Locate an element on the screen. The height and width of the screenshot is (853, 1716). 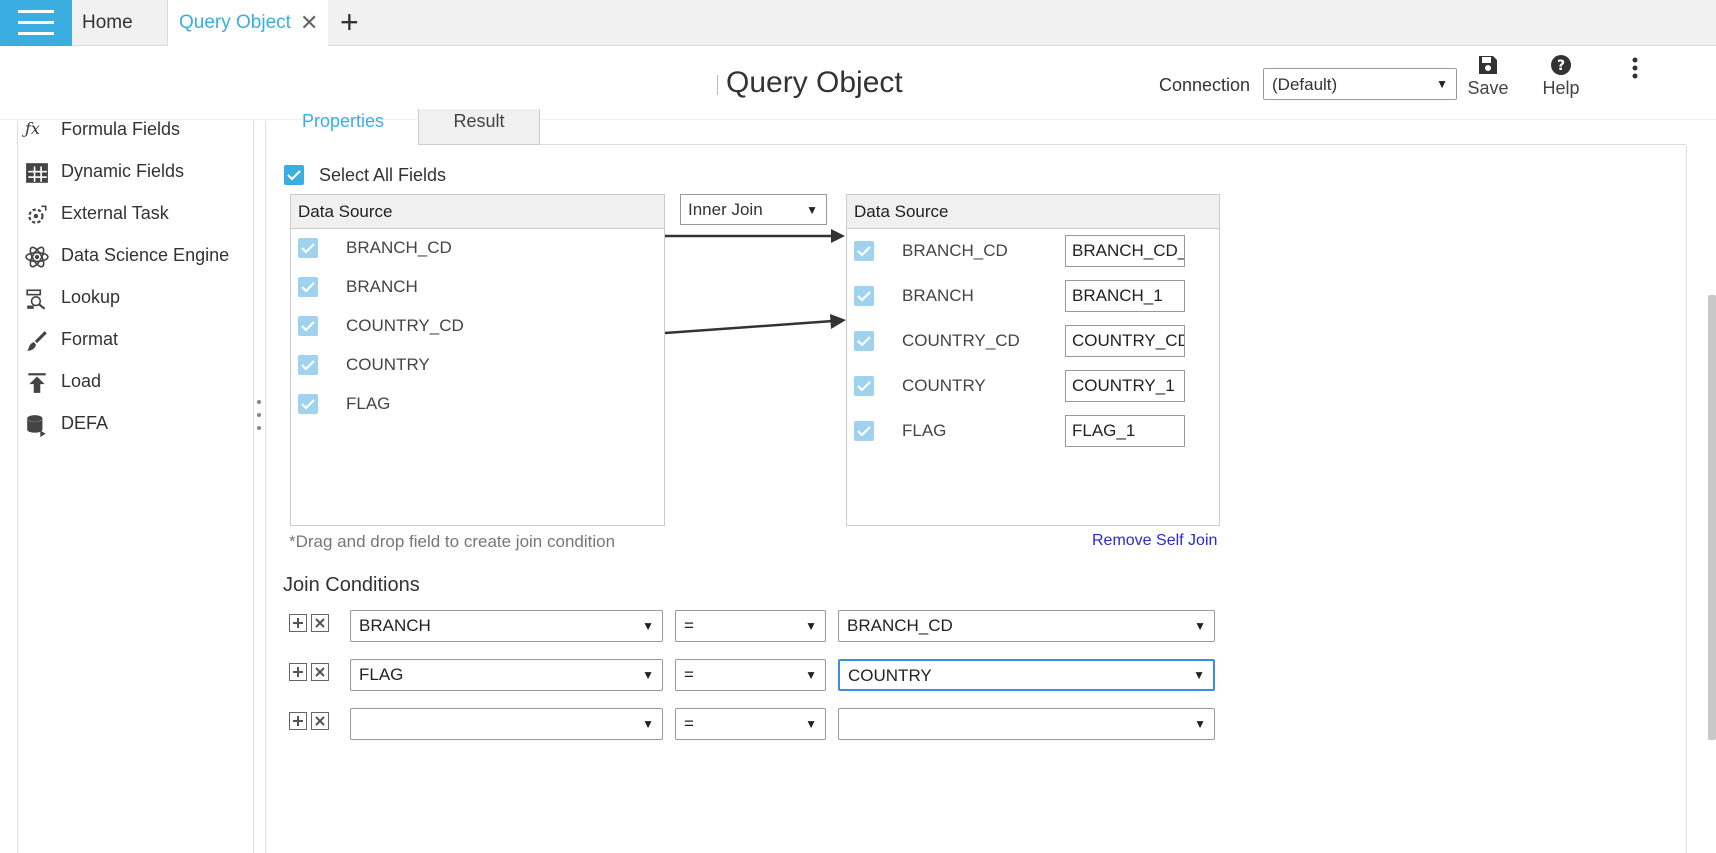
field-alias-input: BRANCH_1 is located at coordinates (1125, 296).